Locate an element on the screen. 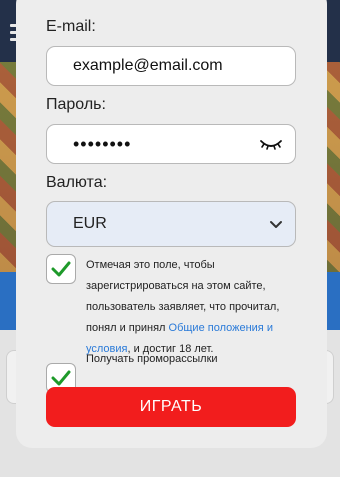  email-label: E-mail: is located at coordinates (71, 26).